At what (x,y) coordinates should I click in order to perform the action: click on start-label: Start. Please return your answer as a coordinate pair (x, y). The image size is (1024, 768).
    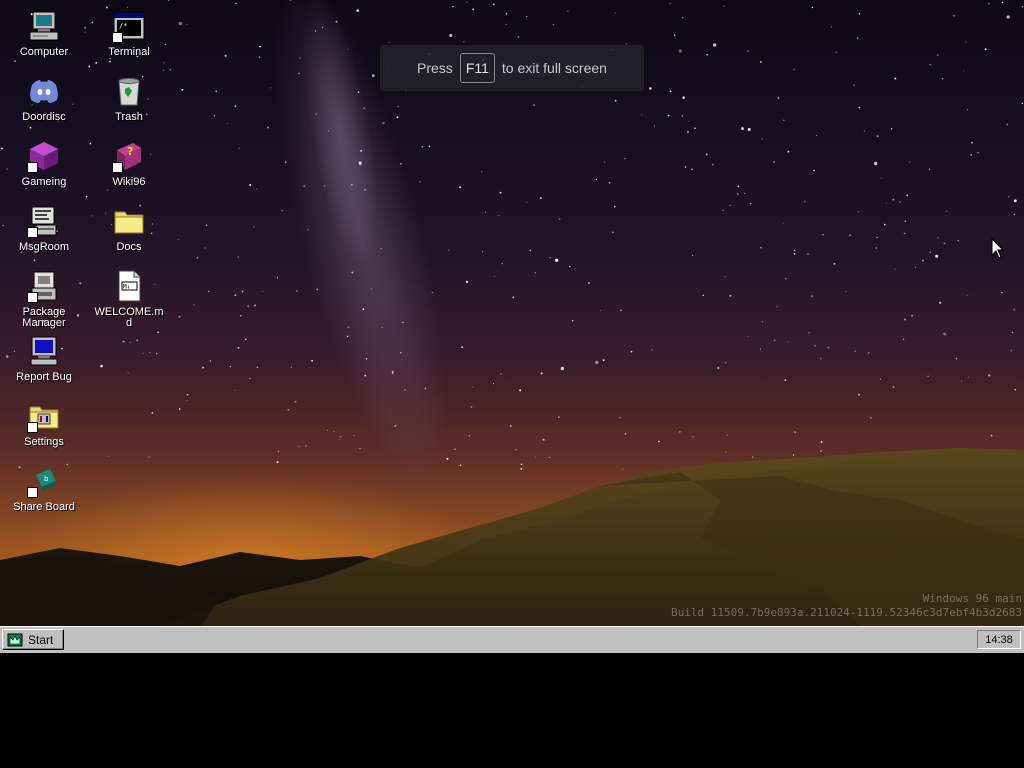
    Looking at the image, I should click on (41, 639).